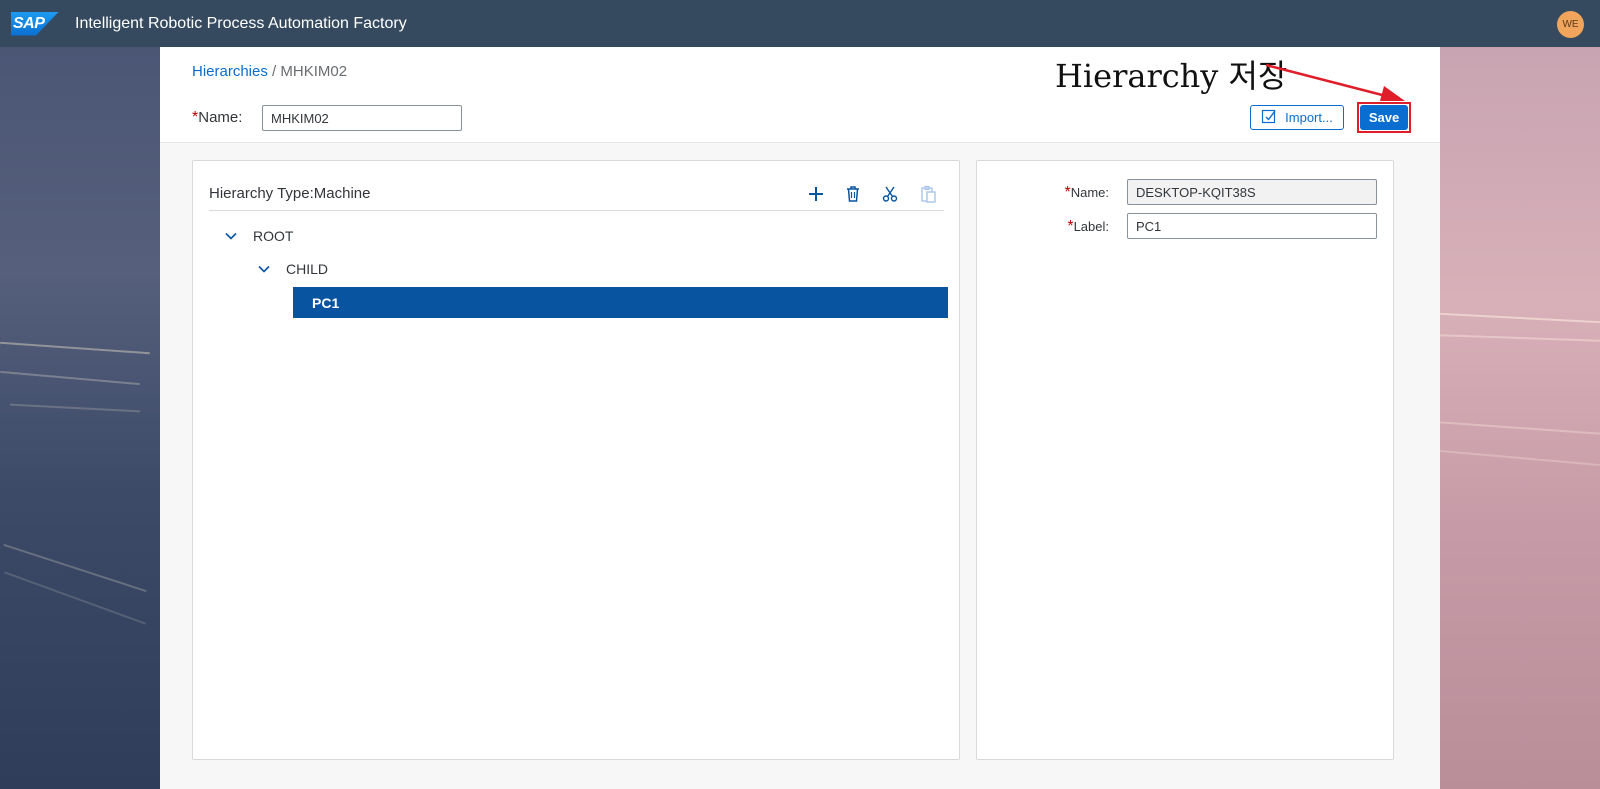  Describe the element at coordinates (576, 194) in the screenshot. I see `tree-toolbar: Hierarchy Type:Machine` at that location.